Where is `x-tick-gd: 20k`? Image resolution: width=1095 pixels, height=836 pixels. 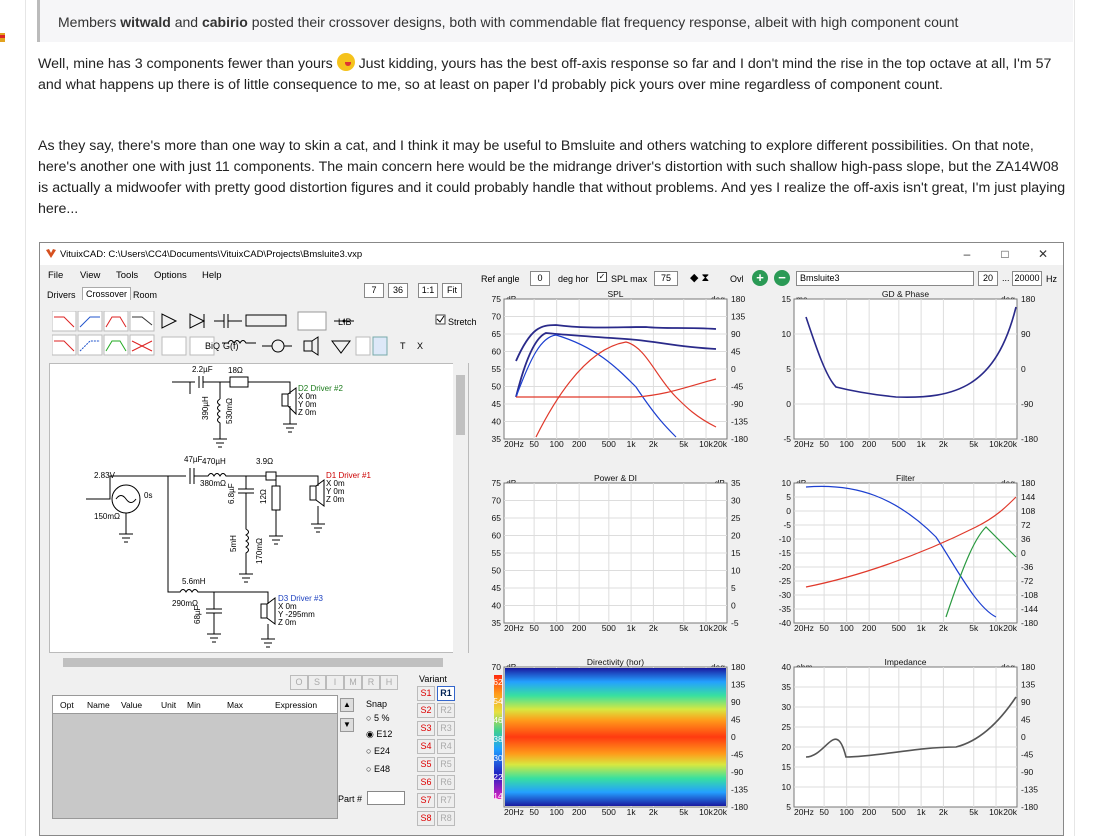
x-tick-gd: 20k is located at coordinates (1010, 444).